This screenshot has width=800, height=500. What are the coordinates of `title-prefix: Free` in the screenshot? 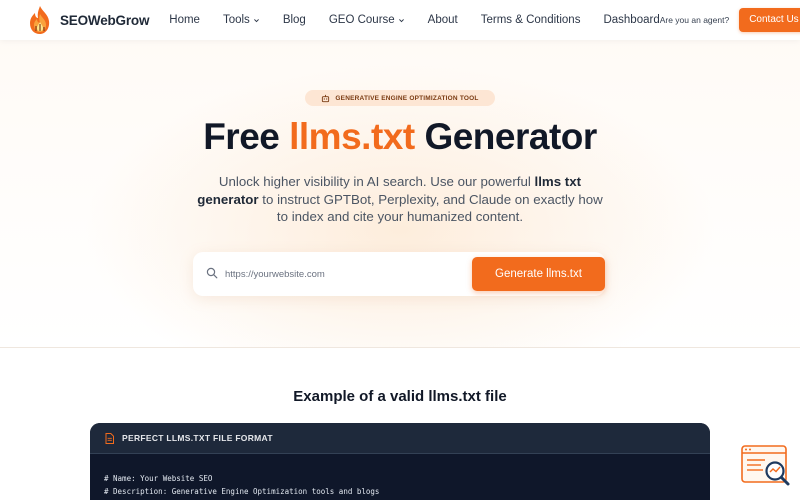 It's located at (241, 136).